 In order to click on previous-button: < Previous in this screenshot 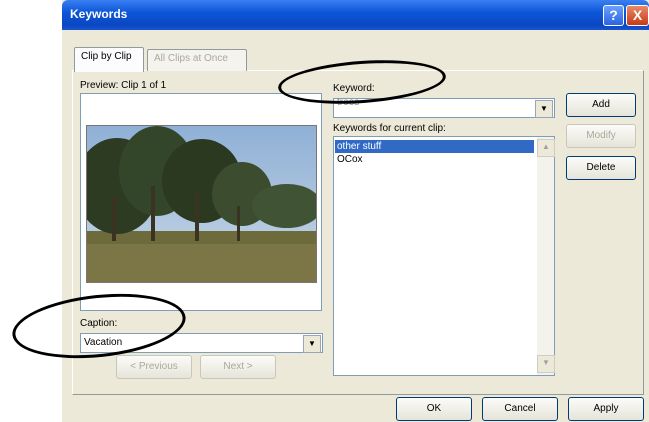, I will do `click(154, 367)`.